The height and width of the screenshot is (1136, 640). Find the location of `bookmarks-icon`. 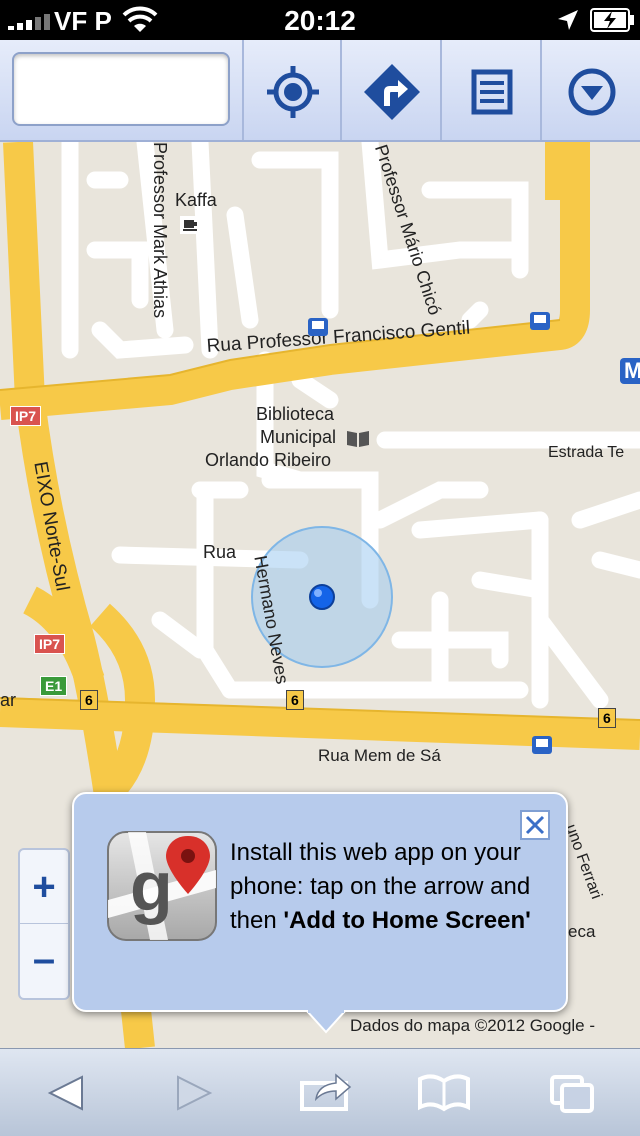

bookmarks-icon is located at coordinates (444, 1093).